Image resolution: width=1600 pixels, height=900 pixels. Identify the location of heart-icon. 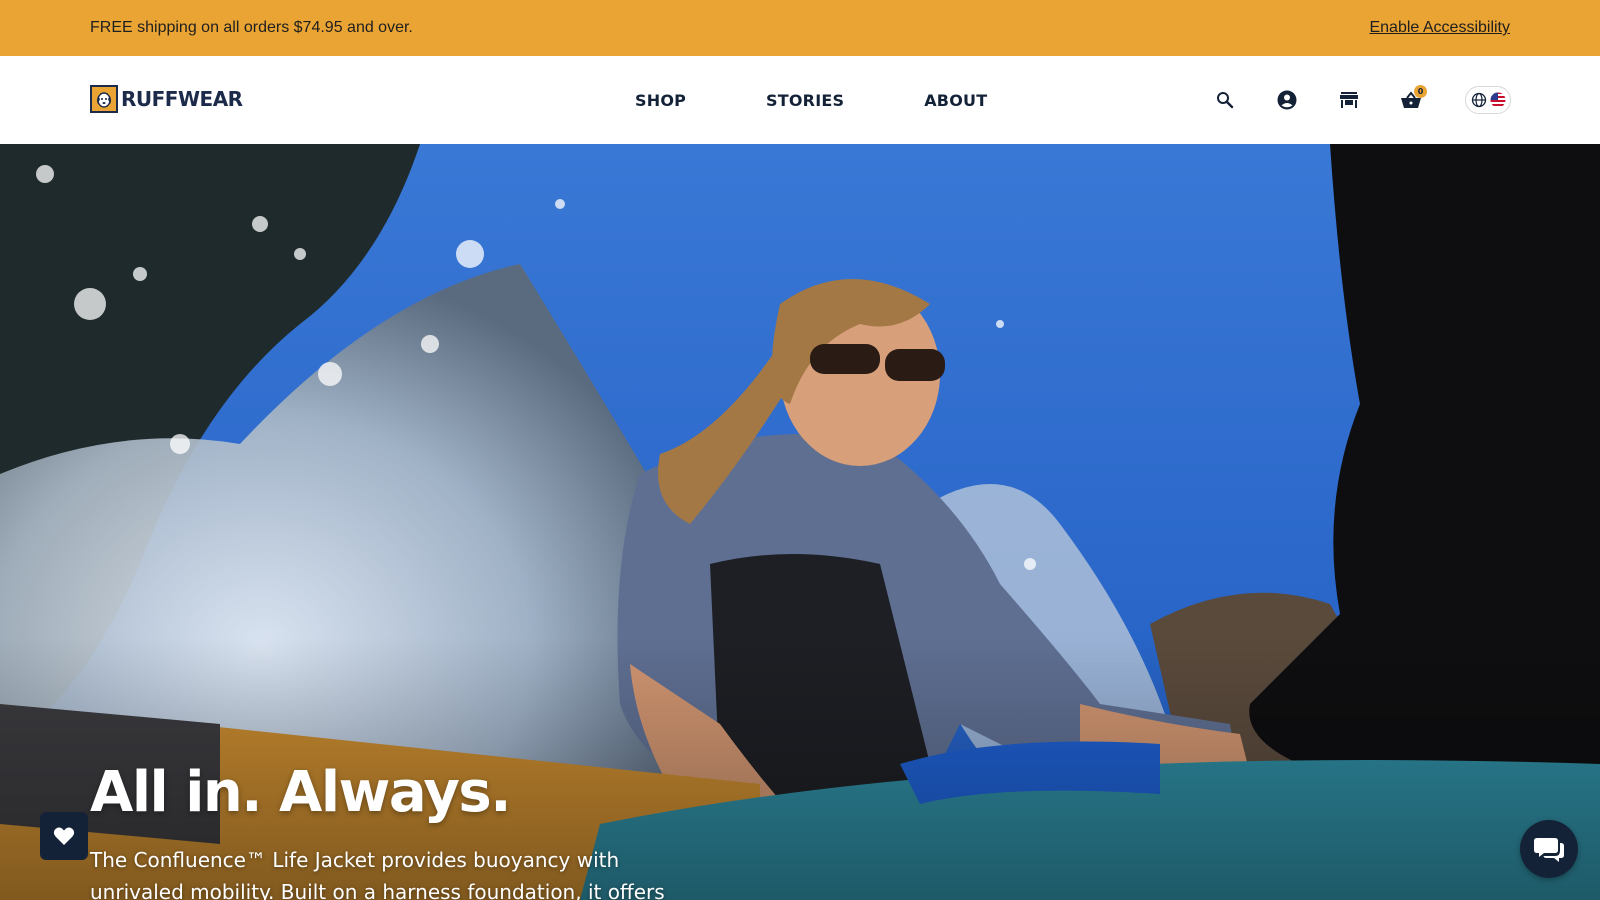
(64, 836).